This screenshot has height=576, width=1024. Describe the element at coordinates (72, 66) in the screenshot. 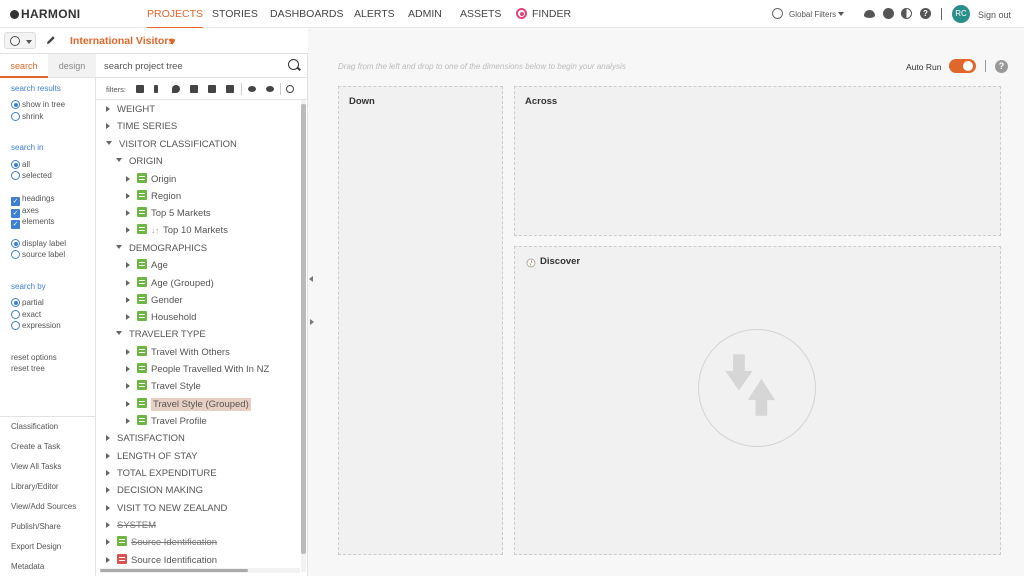

I see `tab-design: design` at that location.